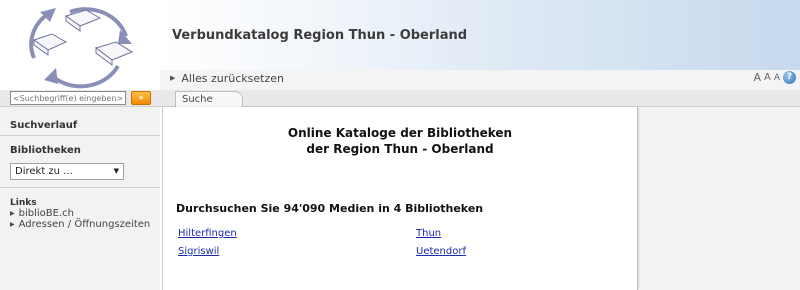 This screenshot has height=290, width=800. What do you see at coordinates (400, 149) in the screenshot?
I see `page-title-line-2: der Region Thun - Oberland` at bounding box center [400, 149].